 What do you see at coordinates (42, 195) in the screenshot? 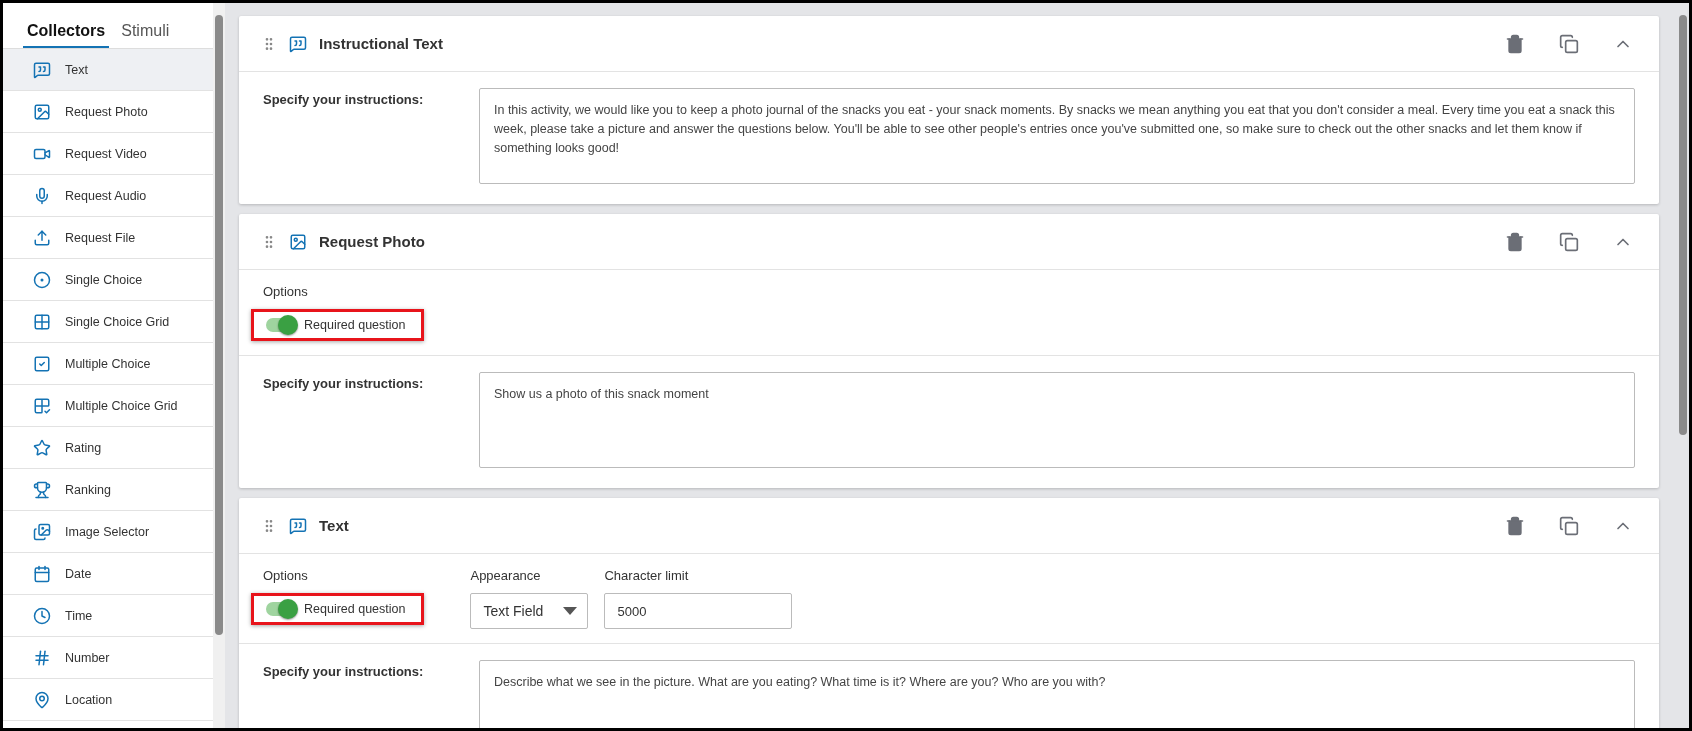
I see `microphone-icon` at bounding box center [42, 195].